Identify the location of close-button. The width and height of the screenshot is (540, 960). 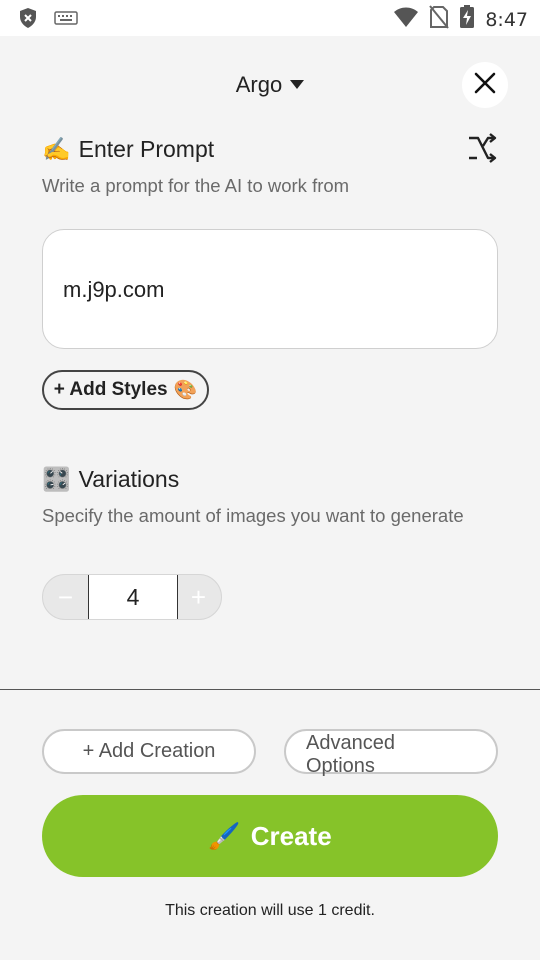
(485, 85).